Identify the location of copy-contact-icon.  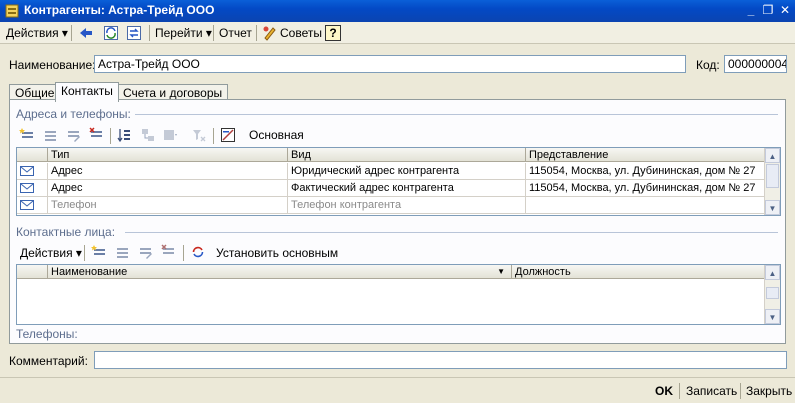
(122, 252).